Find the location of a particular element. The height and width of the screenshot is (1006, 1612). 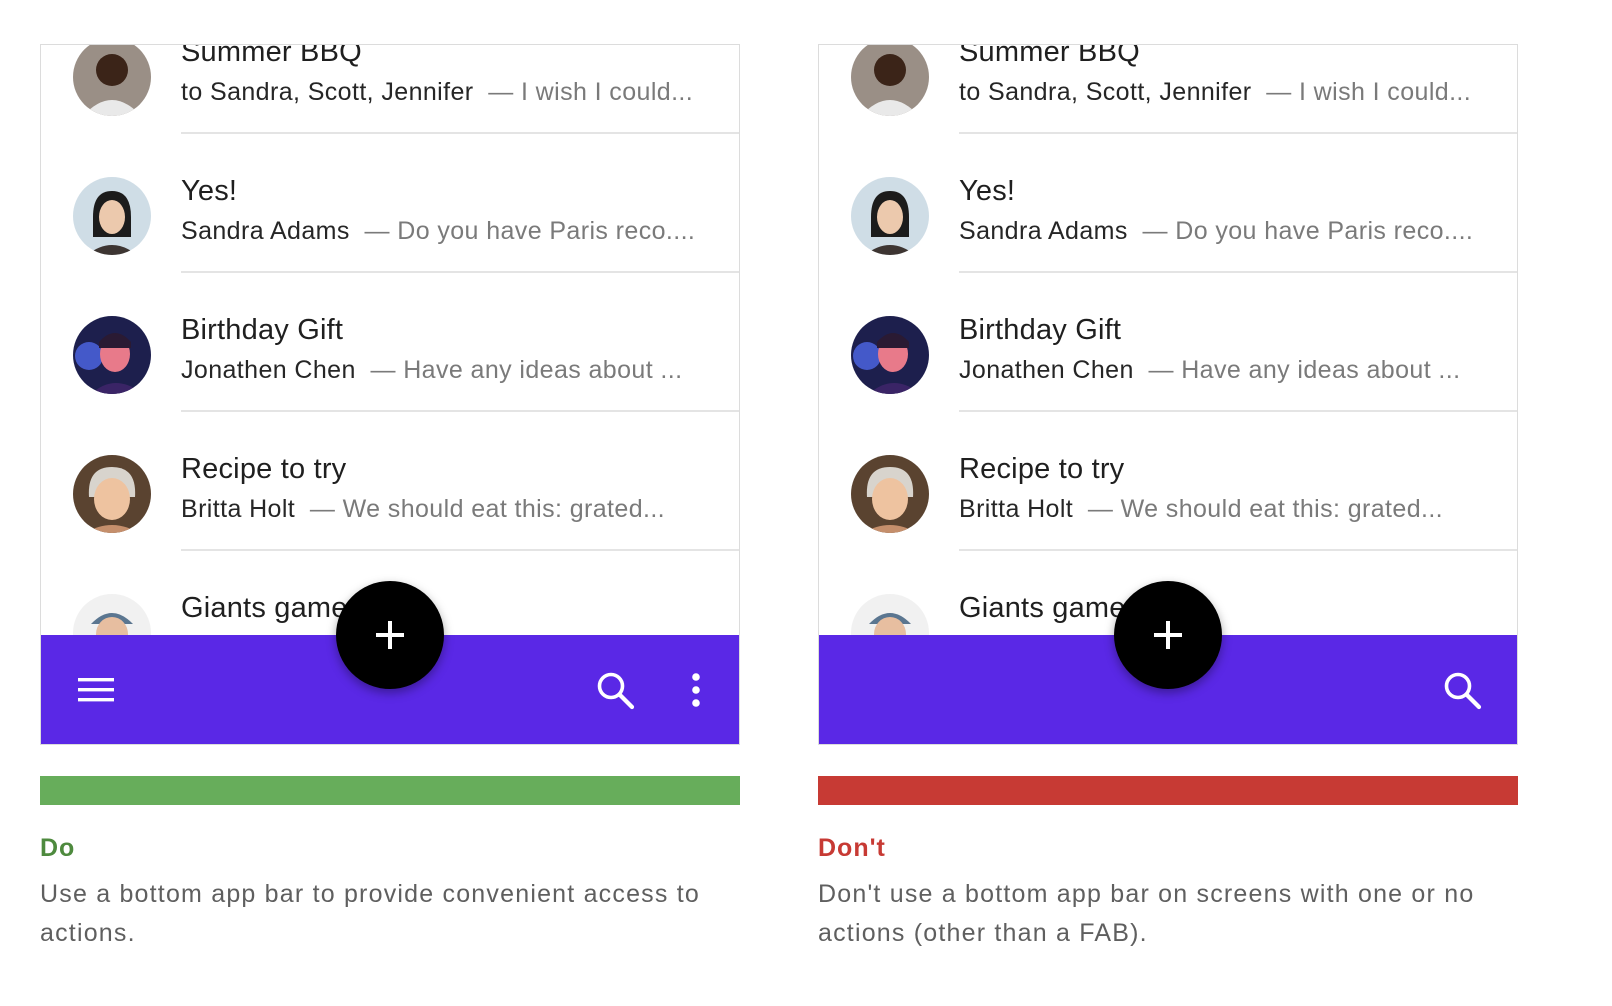

do-label: Do is located at coordinates (58, 848).